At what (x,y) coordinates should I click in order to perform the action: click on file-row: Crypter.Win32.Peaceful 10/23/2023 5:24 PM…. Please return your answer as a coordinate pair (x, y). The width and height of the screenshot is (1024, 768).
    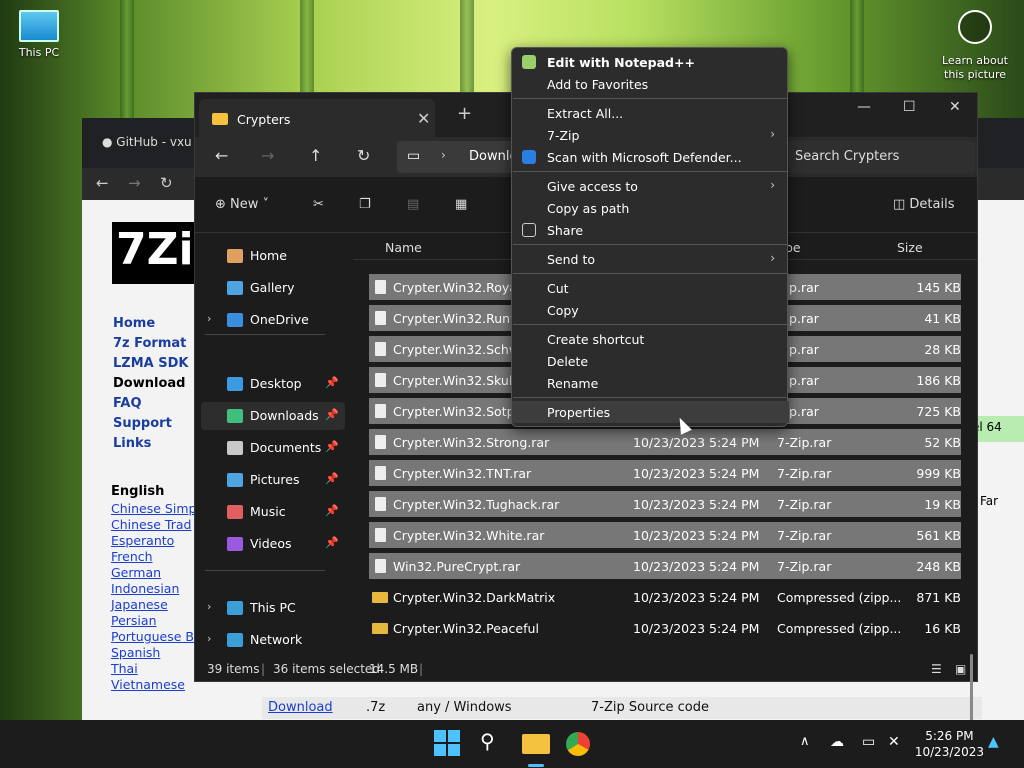
    Looking at the image, I should click on (665, 628).